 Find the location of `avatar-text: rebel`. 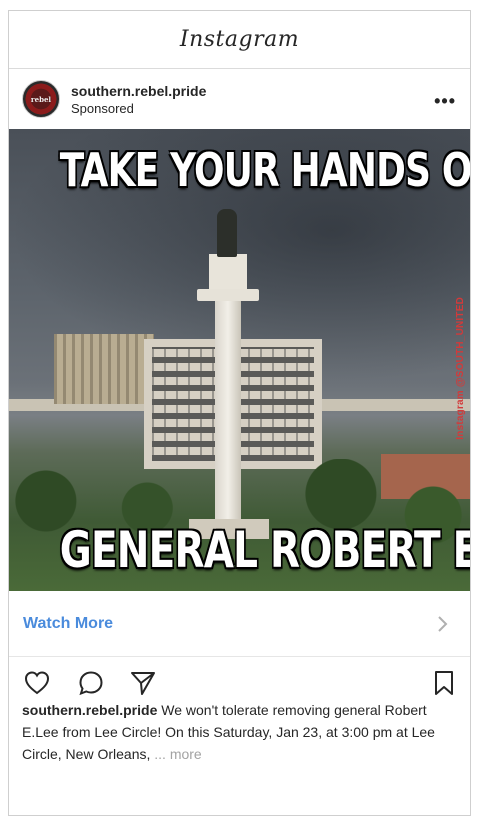

avatar-text: rebel is located at coordinates (41, 99).